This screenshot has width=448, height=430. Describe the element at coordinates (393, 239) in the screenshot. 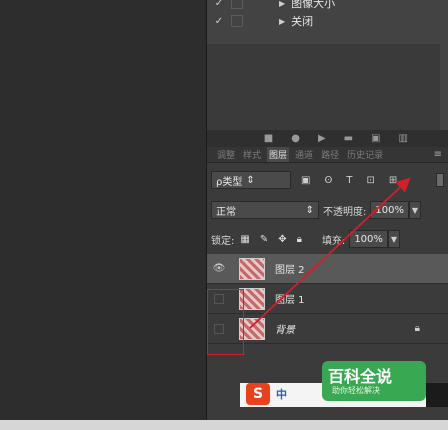

I see `fill-dropdown-icon: ▼` at that location.